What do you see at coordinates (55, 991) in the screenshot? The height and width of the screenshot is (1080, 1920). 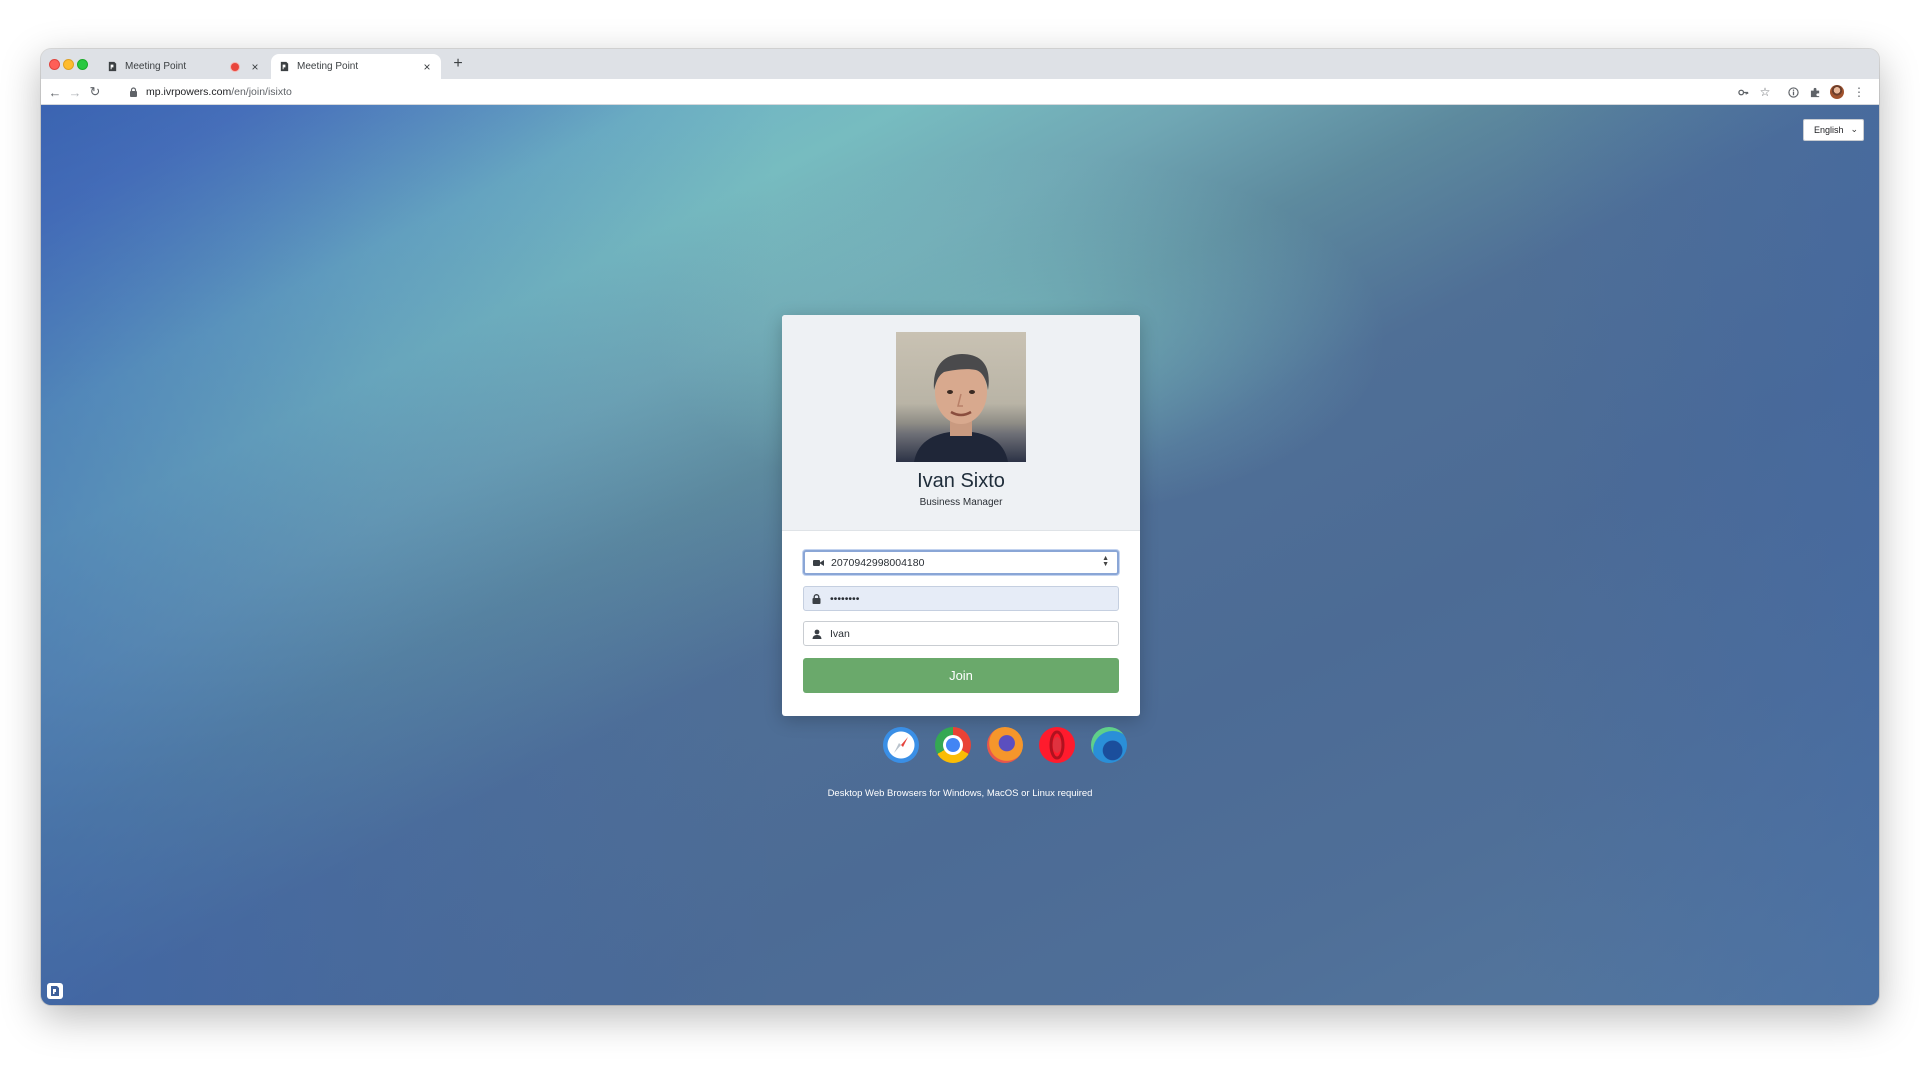 I see `meeting-point-logo-icon` at bounding box center [55, 991].